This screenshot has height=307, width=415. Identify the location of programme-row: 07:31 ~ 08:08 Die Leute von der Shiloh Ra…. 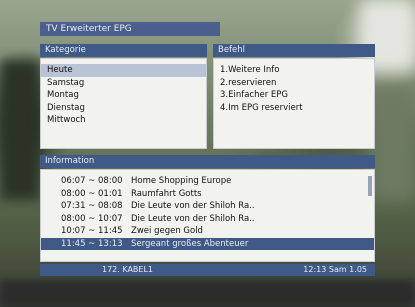
(207, 206).